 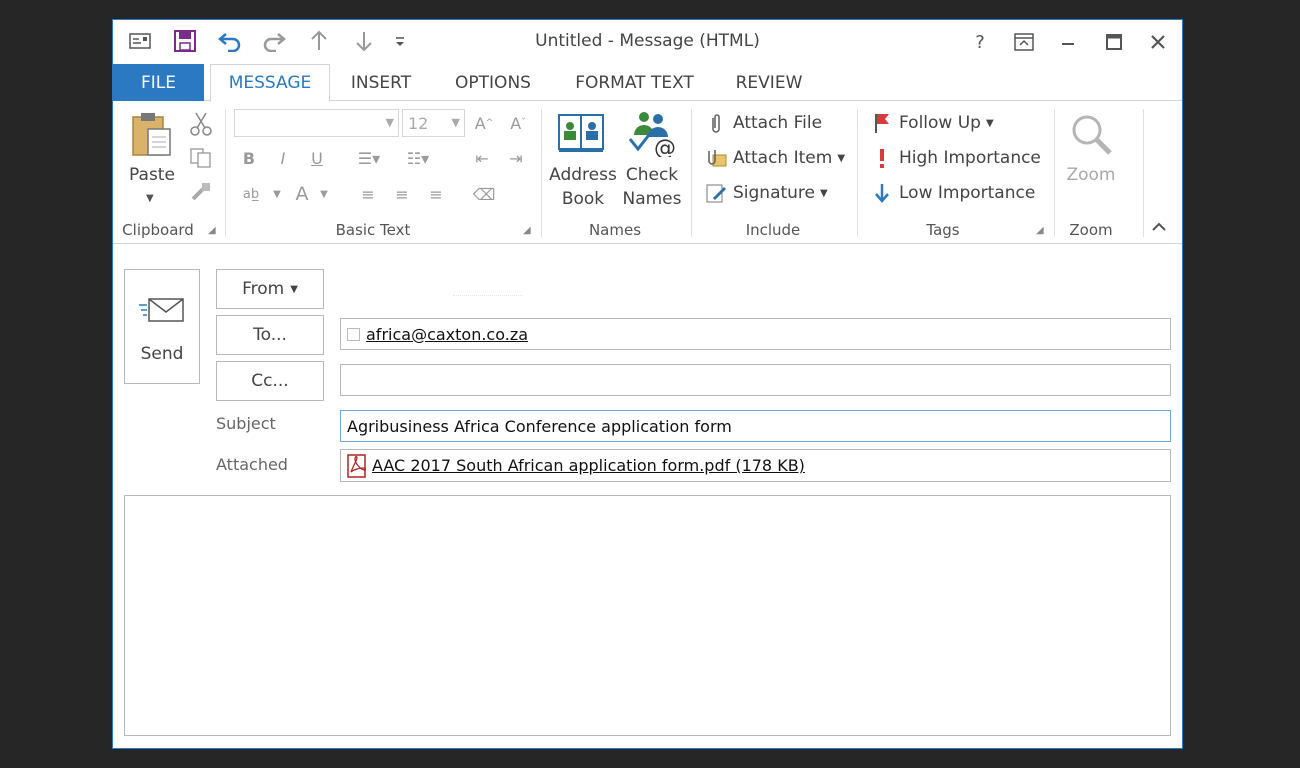 What do you see at coordinates (615, 230) in the screenshot?
I see `group-label-names: Names` at bounding box center [615, 230].